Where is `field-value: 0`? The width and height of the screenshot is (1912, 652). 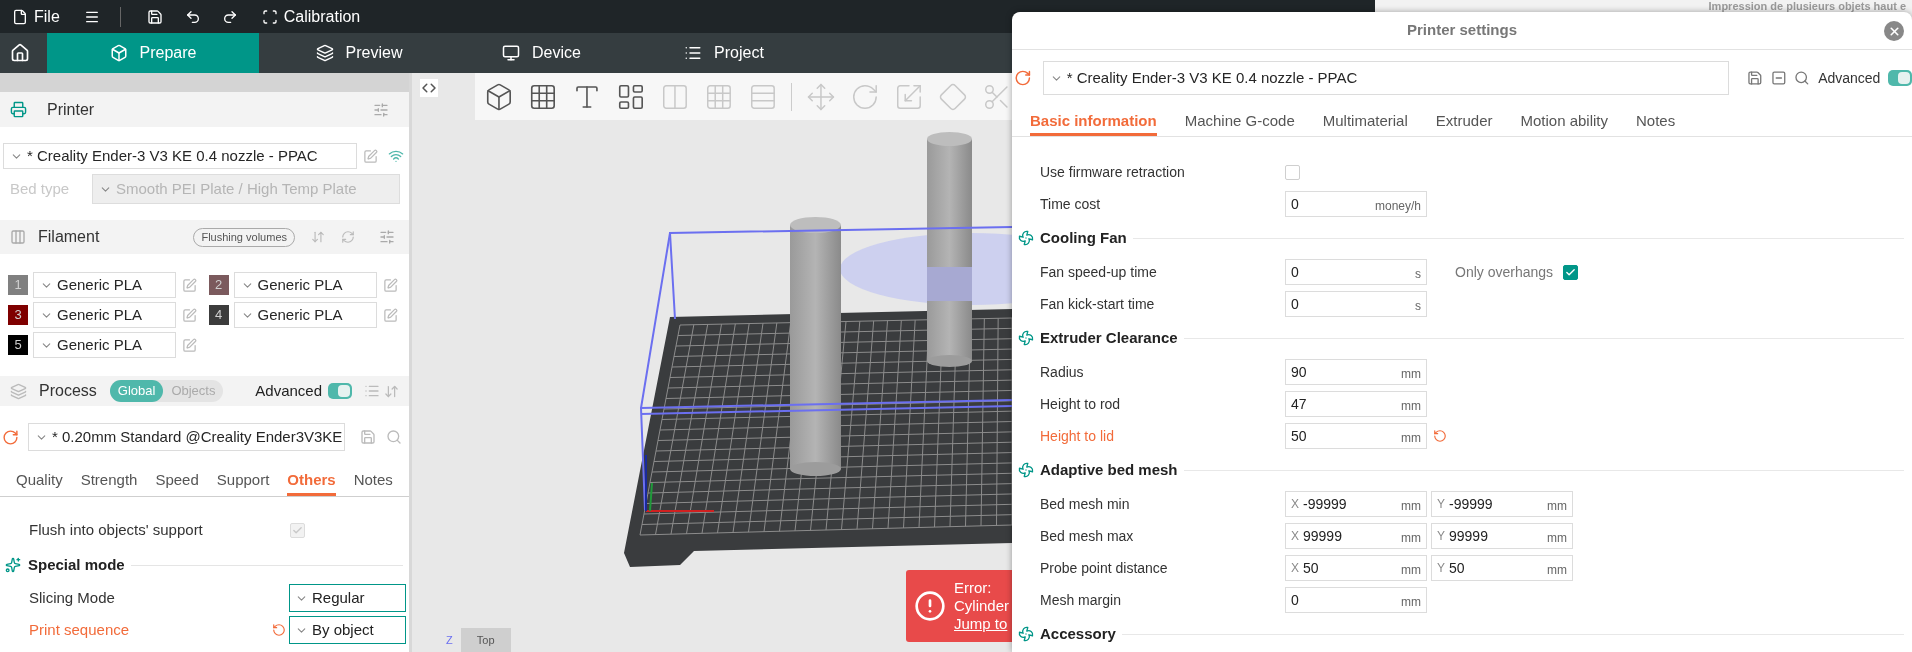 field-value: 0 is located at coordinates (1295, 204).